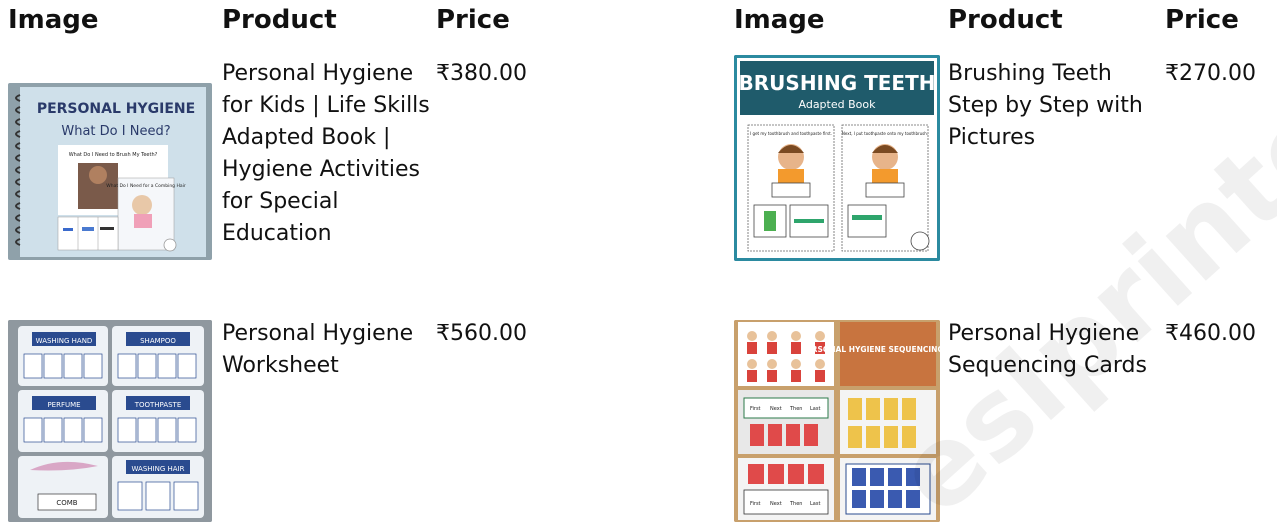  What do you see at coordinates (146, 186) in the screenshot?
I see `thumb-card2: What Do I Need for a Combing Hair` at bounding box center [146, 186].